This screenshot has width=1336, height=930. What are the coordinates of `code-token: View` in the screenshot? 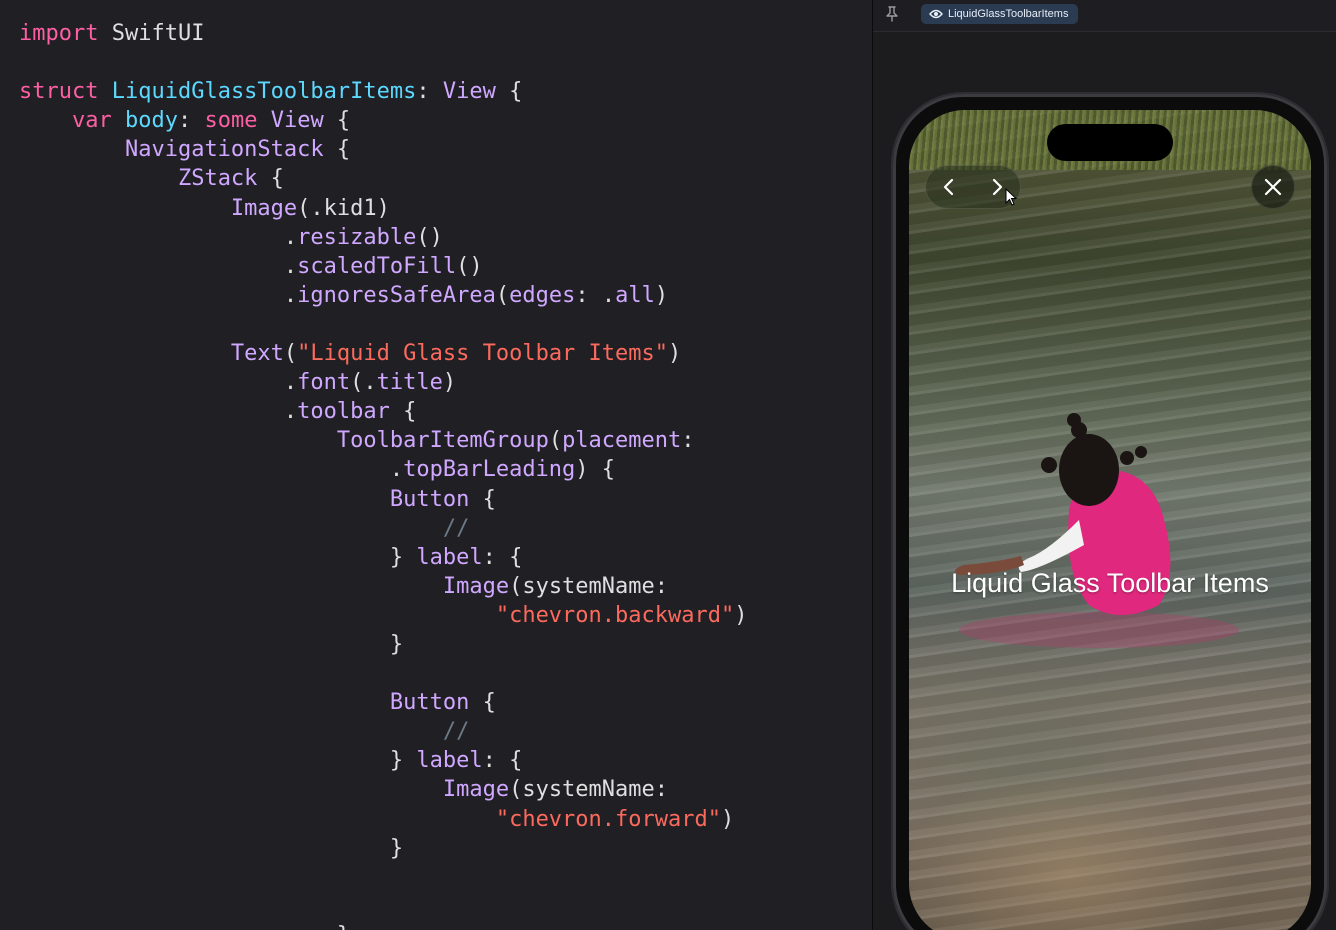 It's located at (297, 121).